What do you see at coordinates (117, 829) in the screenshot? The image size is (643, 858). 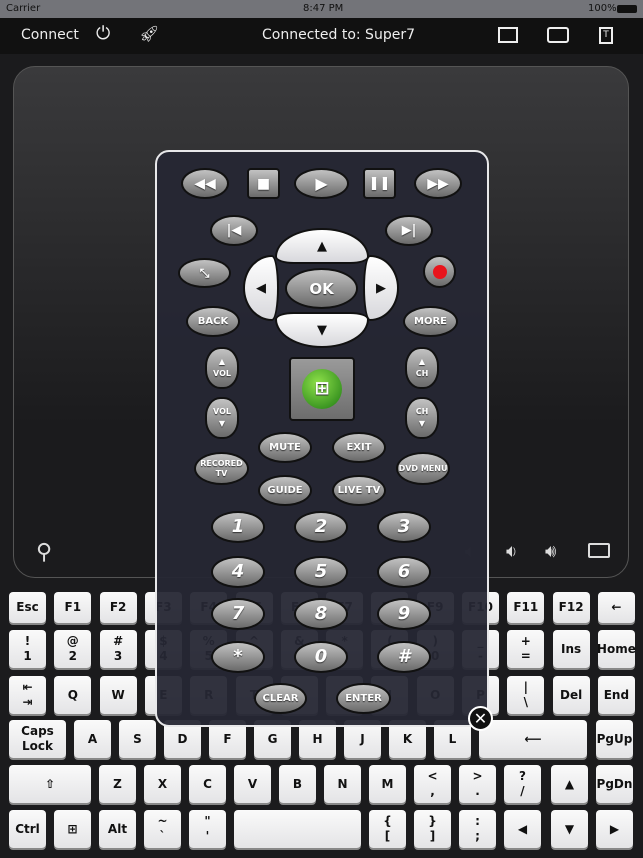 I see `key-Alt-5-2: Alt` at bounding box center [117, 829].